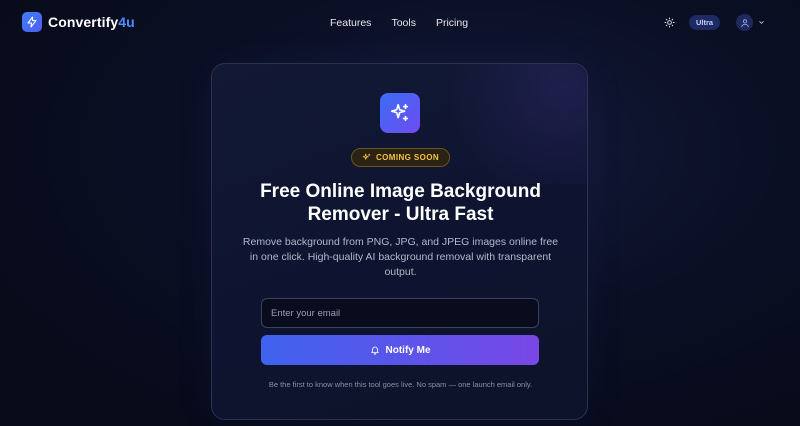  What do you see at coordinates (91, 22) in the screenshot?
I see `brand-name: Convertify4u` at bounding box center [91, 22].